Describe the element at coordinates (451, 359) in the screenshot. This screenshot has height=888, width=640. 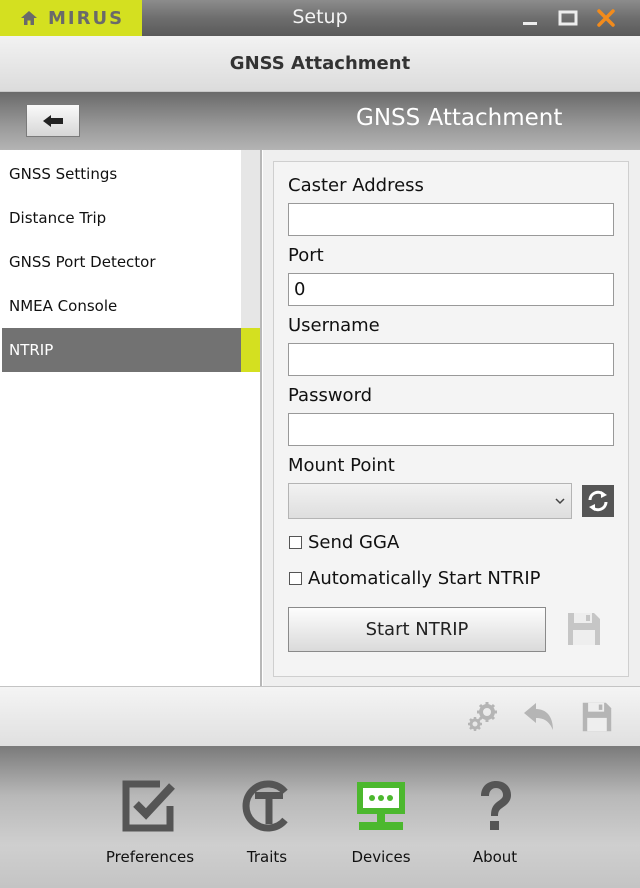
I see `username-input` at that location.